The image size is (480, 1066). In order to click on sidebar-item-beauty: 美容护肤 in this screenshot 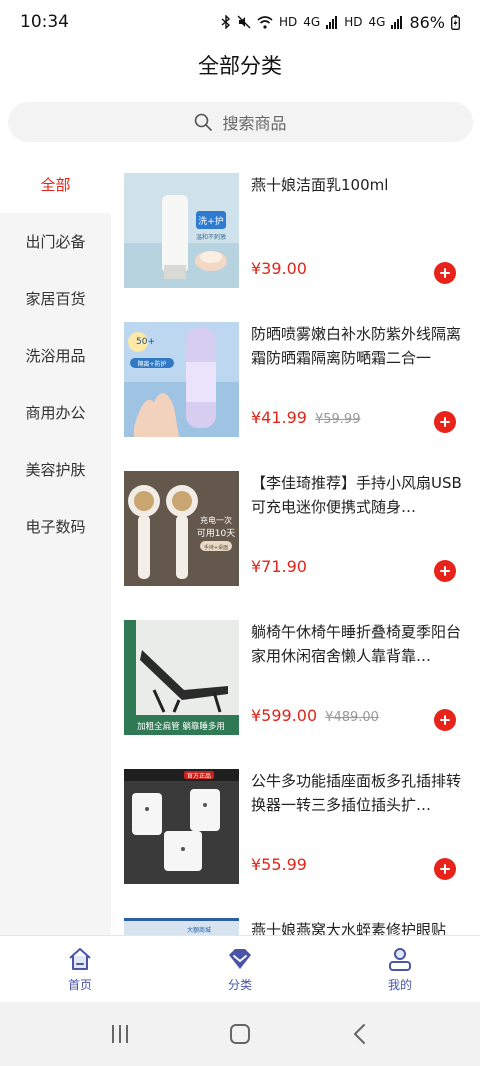, I will do `click(55, 469)`.